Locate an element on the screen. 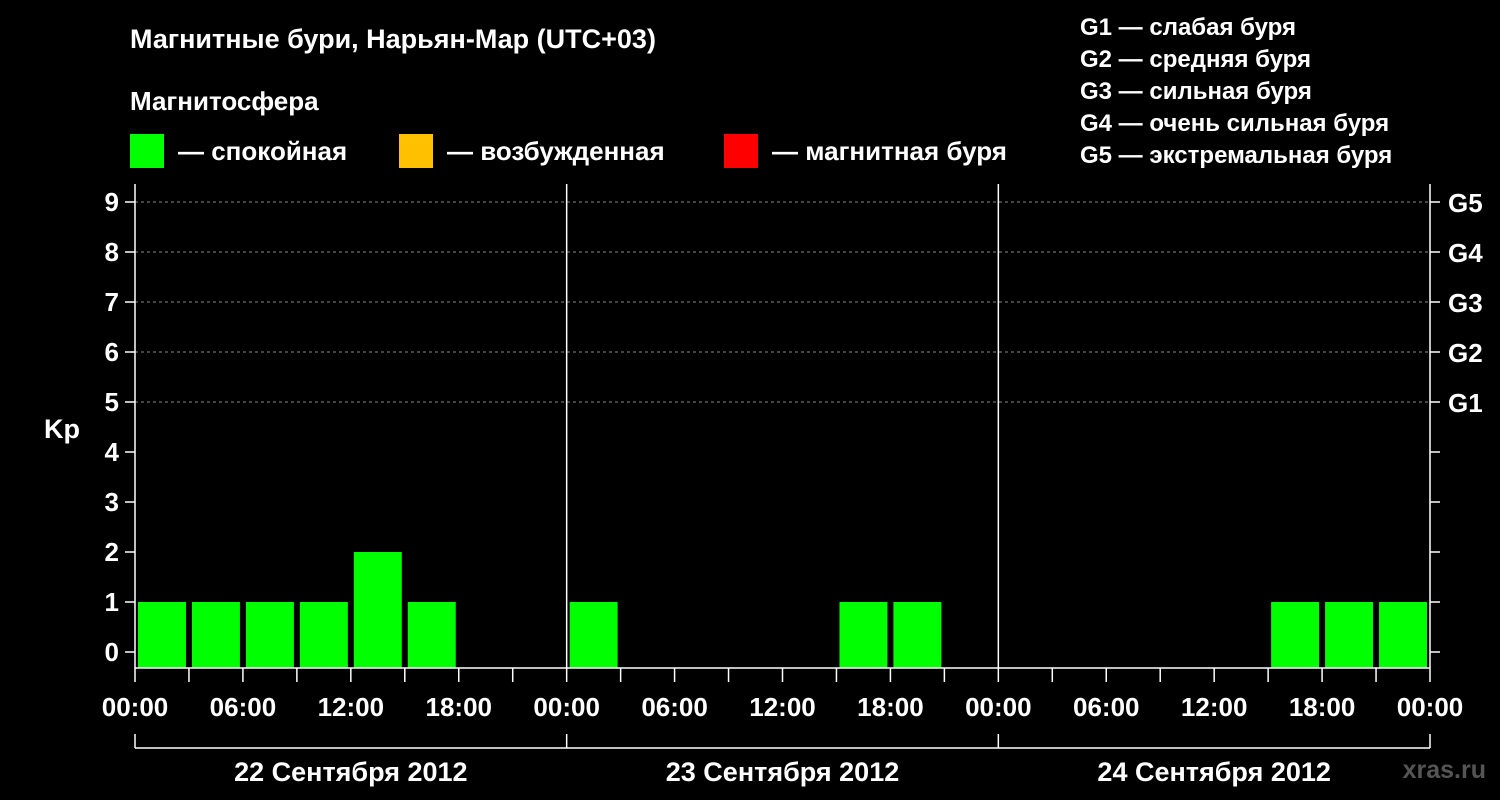 The width and height of the screenshot is (1500, 800). y-tick-label: 4 is located at coordinates (112, 452).